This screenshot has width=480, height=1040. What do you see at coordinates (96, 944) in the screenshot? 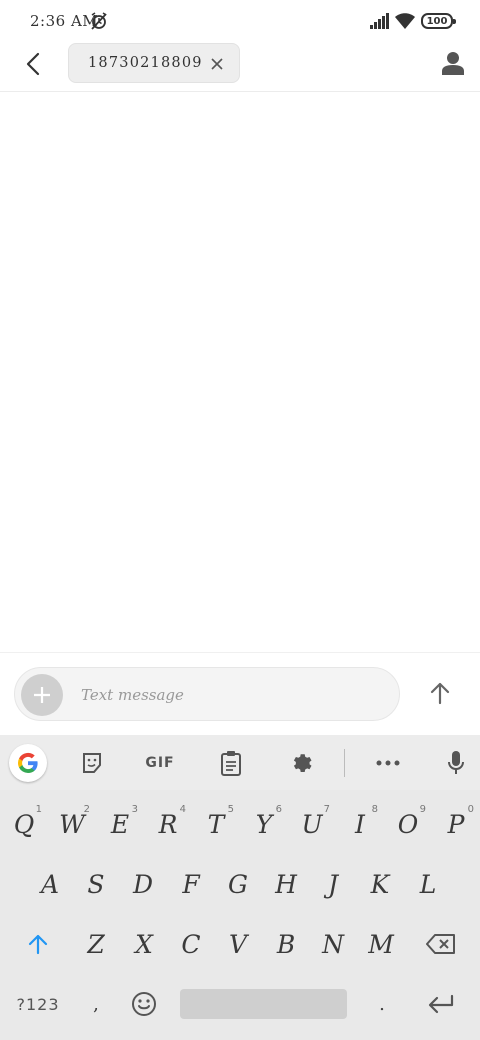
I see `key-z: Z` at bounding box center [96, 944].